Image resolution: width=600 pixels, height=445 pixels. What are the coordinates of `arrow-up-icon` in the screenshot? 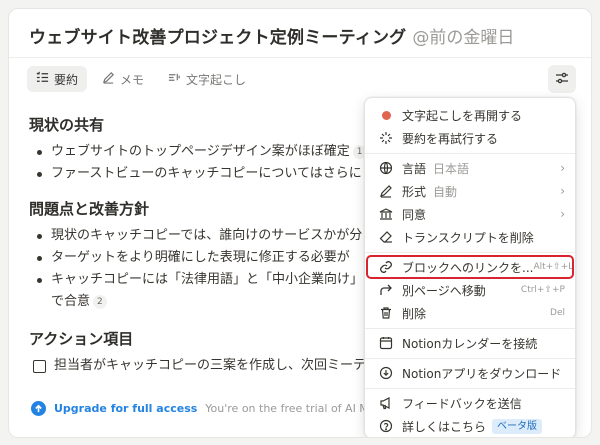 It's located at (38, 408).